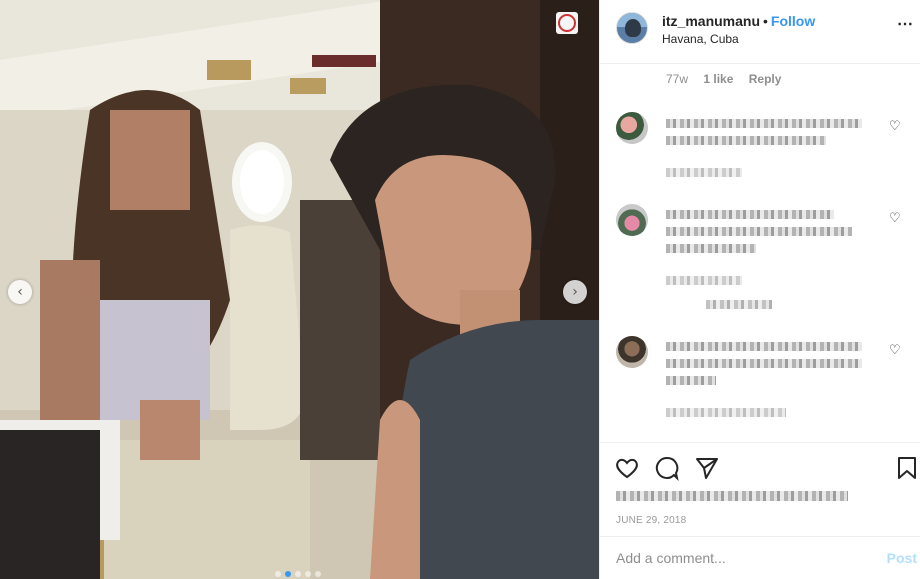 This screenshot has width=920, height=579. What do you see at coordinates (739, 304) in the screenshot?
I see `view-replies-blurred` at bounding box center [739, 304].